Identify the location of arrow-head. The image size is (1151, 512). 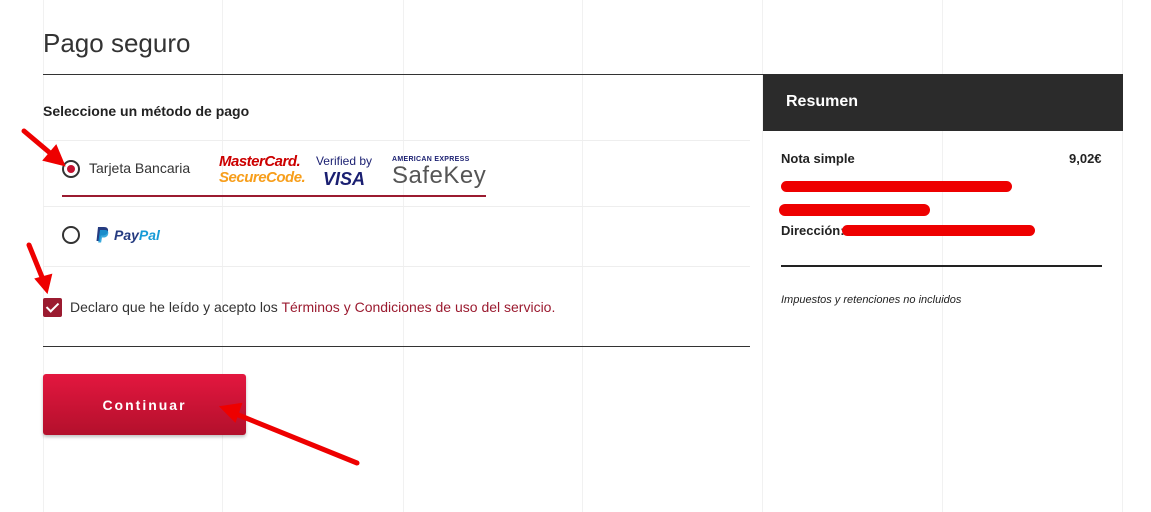
(54, 155).